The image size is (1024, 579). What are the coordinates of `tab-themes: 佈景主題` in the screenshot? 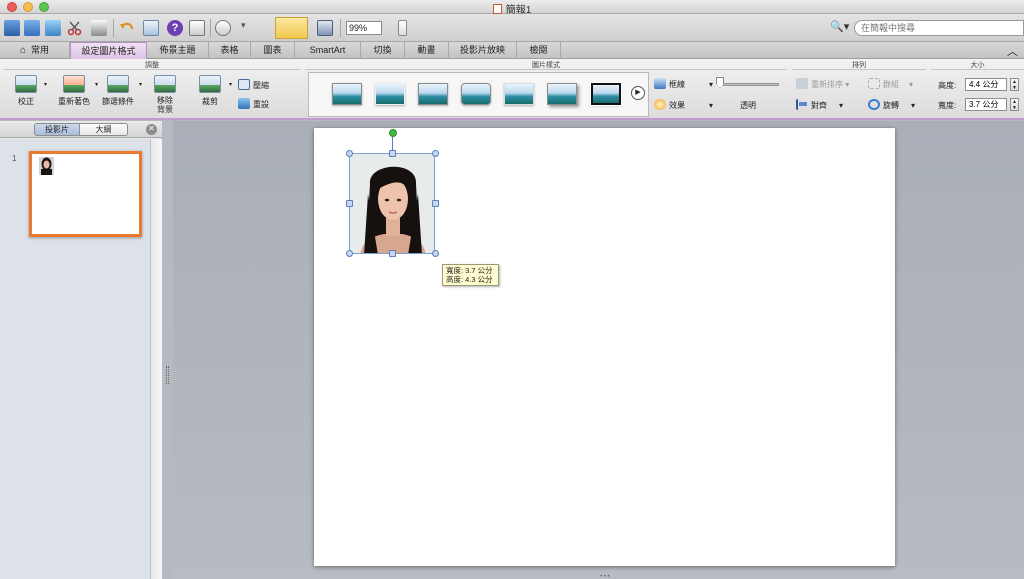 It's located at (178, 50).